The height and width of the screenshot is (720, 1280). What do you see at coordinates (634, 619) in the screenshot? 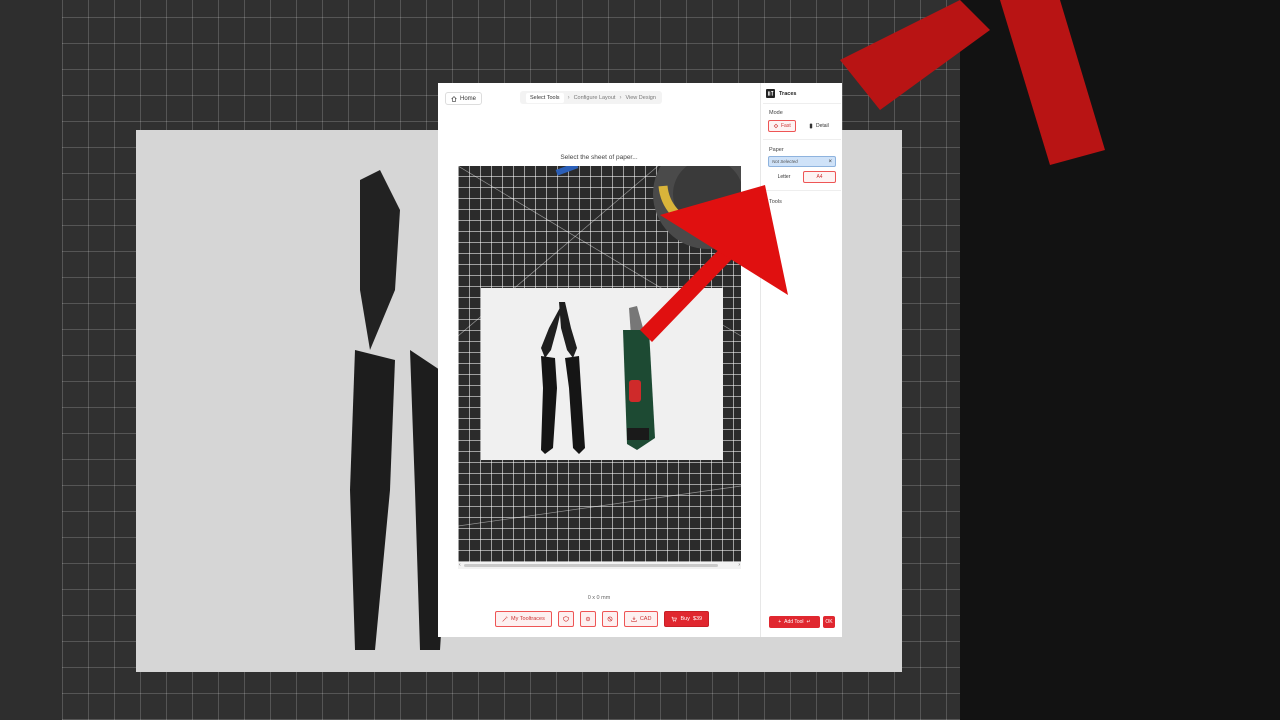
I see `download-icon` at bounding box center [634, 619].